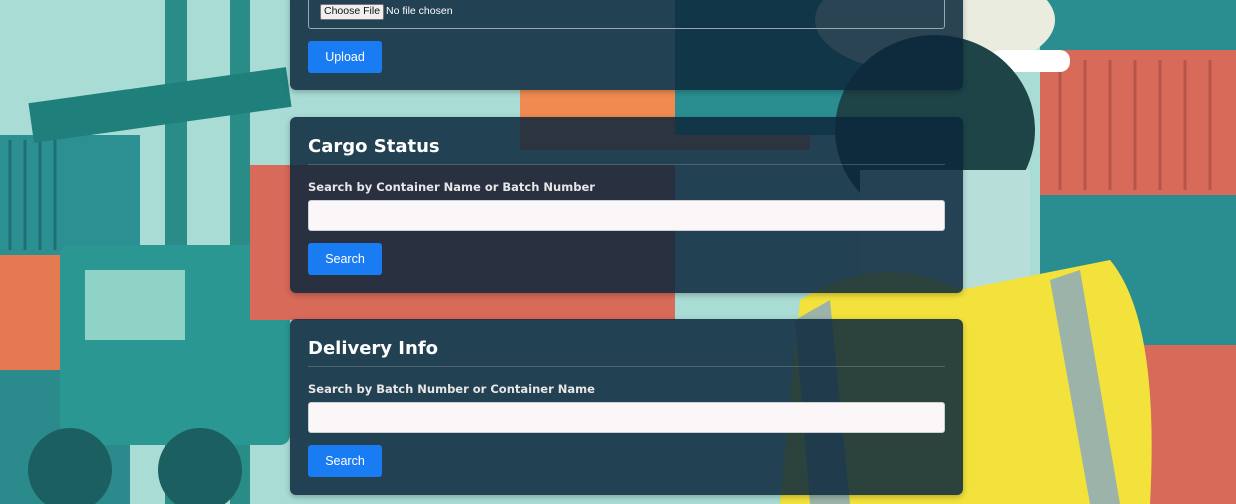 This screenshot has width=1236, height=504. I want to click on file-input: Choose File No file chosen, so click(626, 14).